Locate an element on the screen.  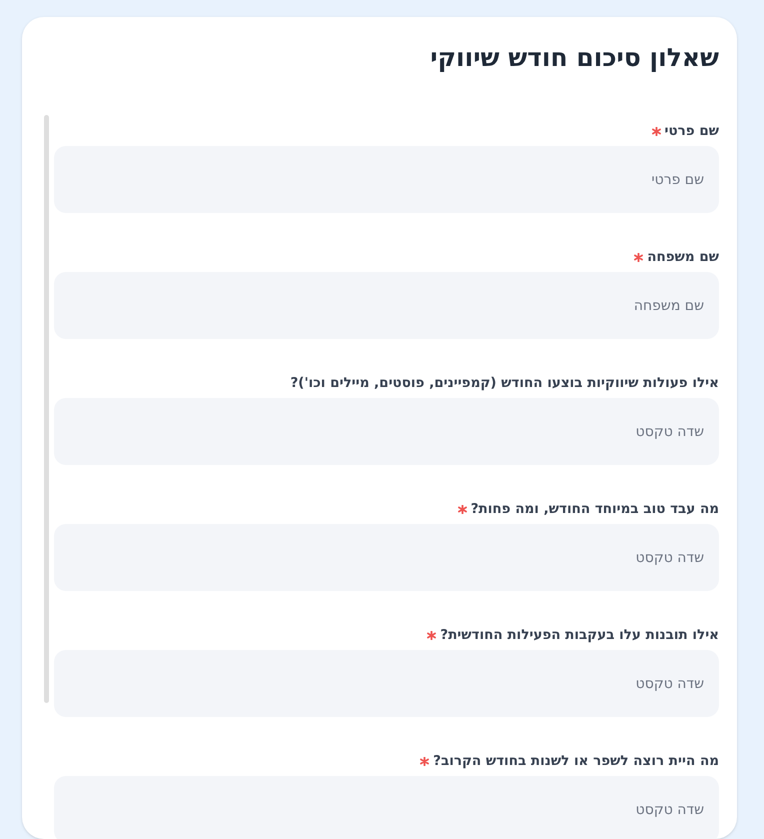
question-label: שם משפחה is located at coordinates (683, 257).